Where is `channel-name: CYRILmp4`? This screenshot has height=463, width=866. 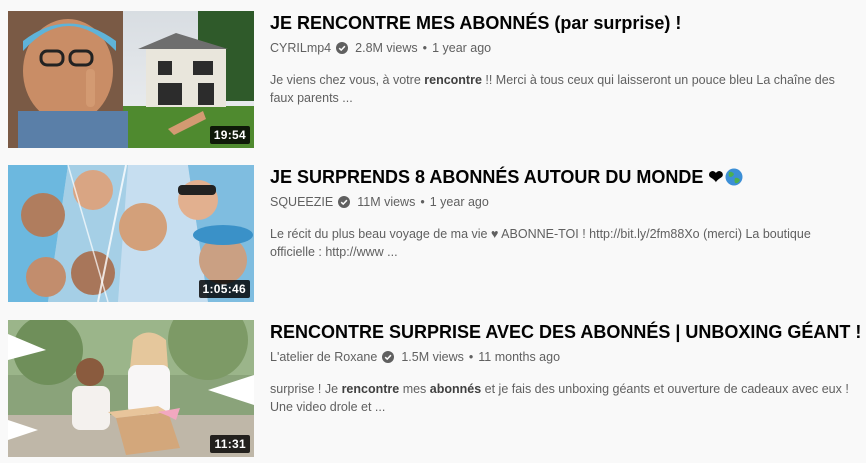 channel-name: CYRILmp4 is located at coordinates (300, 48).